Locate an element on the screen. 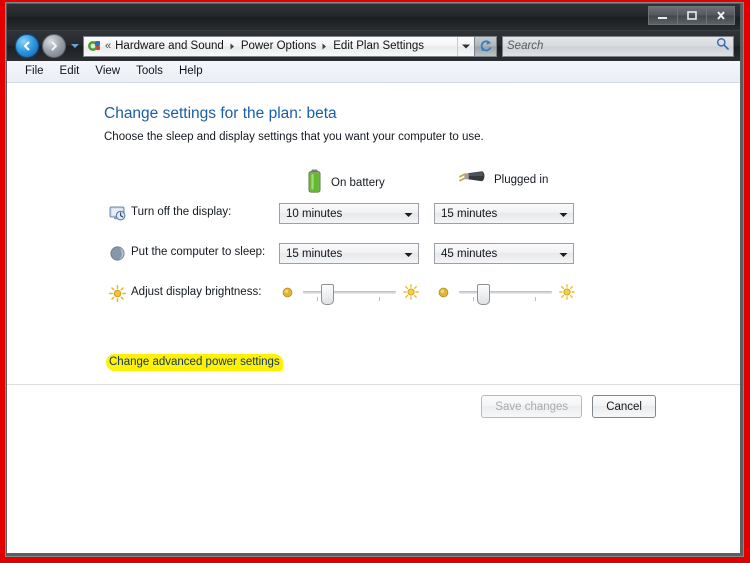  breadcrumb-item-power-options: Power Options is located at coordinates (278, 46).